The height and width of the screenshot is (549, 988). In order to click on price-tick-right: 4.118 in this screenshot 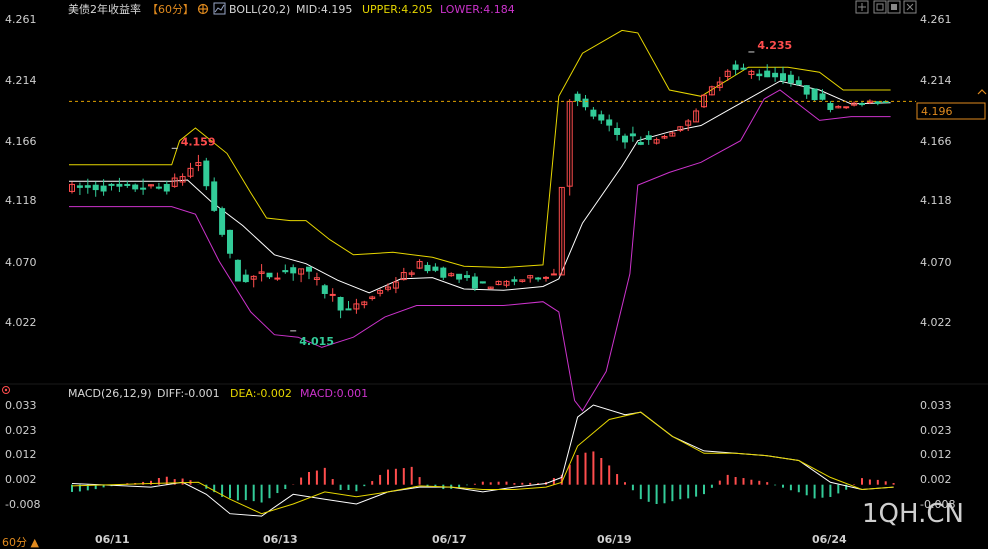, I will do `click(936, 200)`.